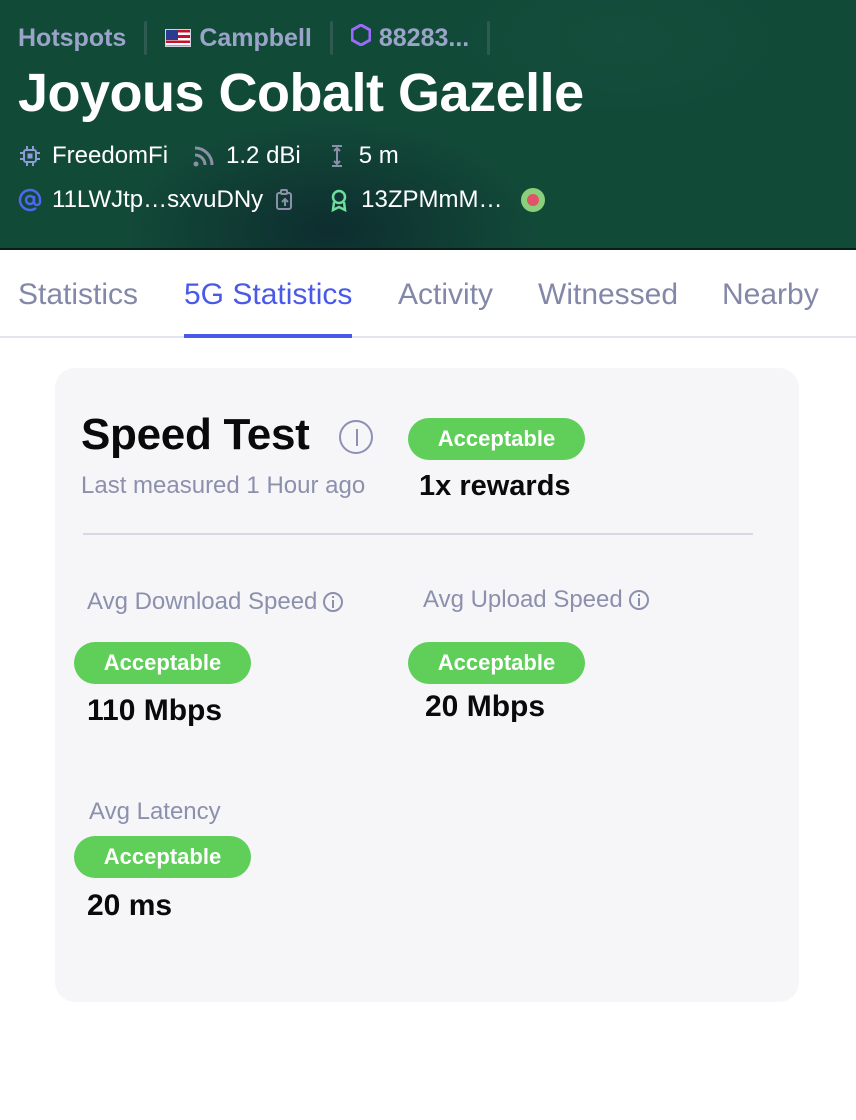  I want to click on breadcrumb-hotspots: Hotspots, so click(72, 38).